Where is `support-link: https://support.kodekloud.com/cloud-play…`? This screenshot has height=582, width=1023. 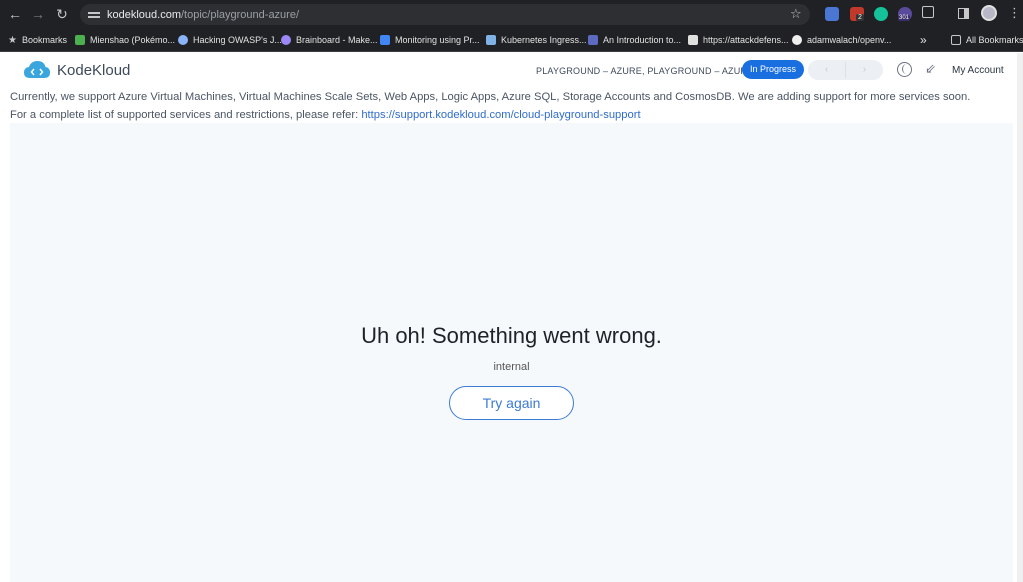 support-link: https://support.kodekloud.com/cloud-play… is located at coordinates (500, 115).